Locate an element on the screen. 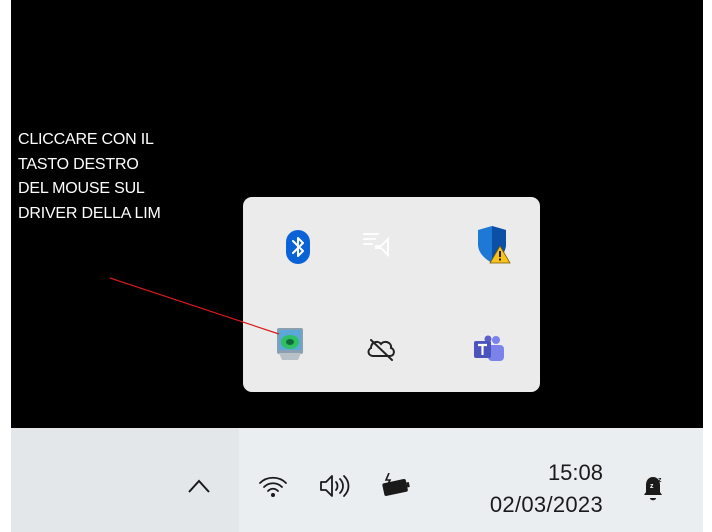 This screenshot has height=532, width=712. annotation-line-3: DEL MOUSE SUL is located at coordinates (81, 188).